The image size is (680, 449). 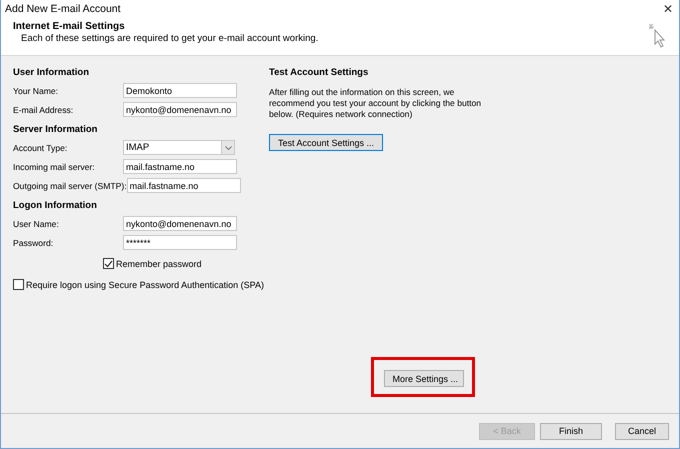 I want to click on section-title: Test Account Settings, so click(x=319, y=72).